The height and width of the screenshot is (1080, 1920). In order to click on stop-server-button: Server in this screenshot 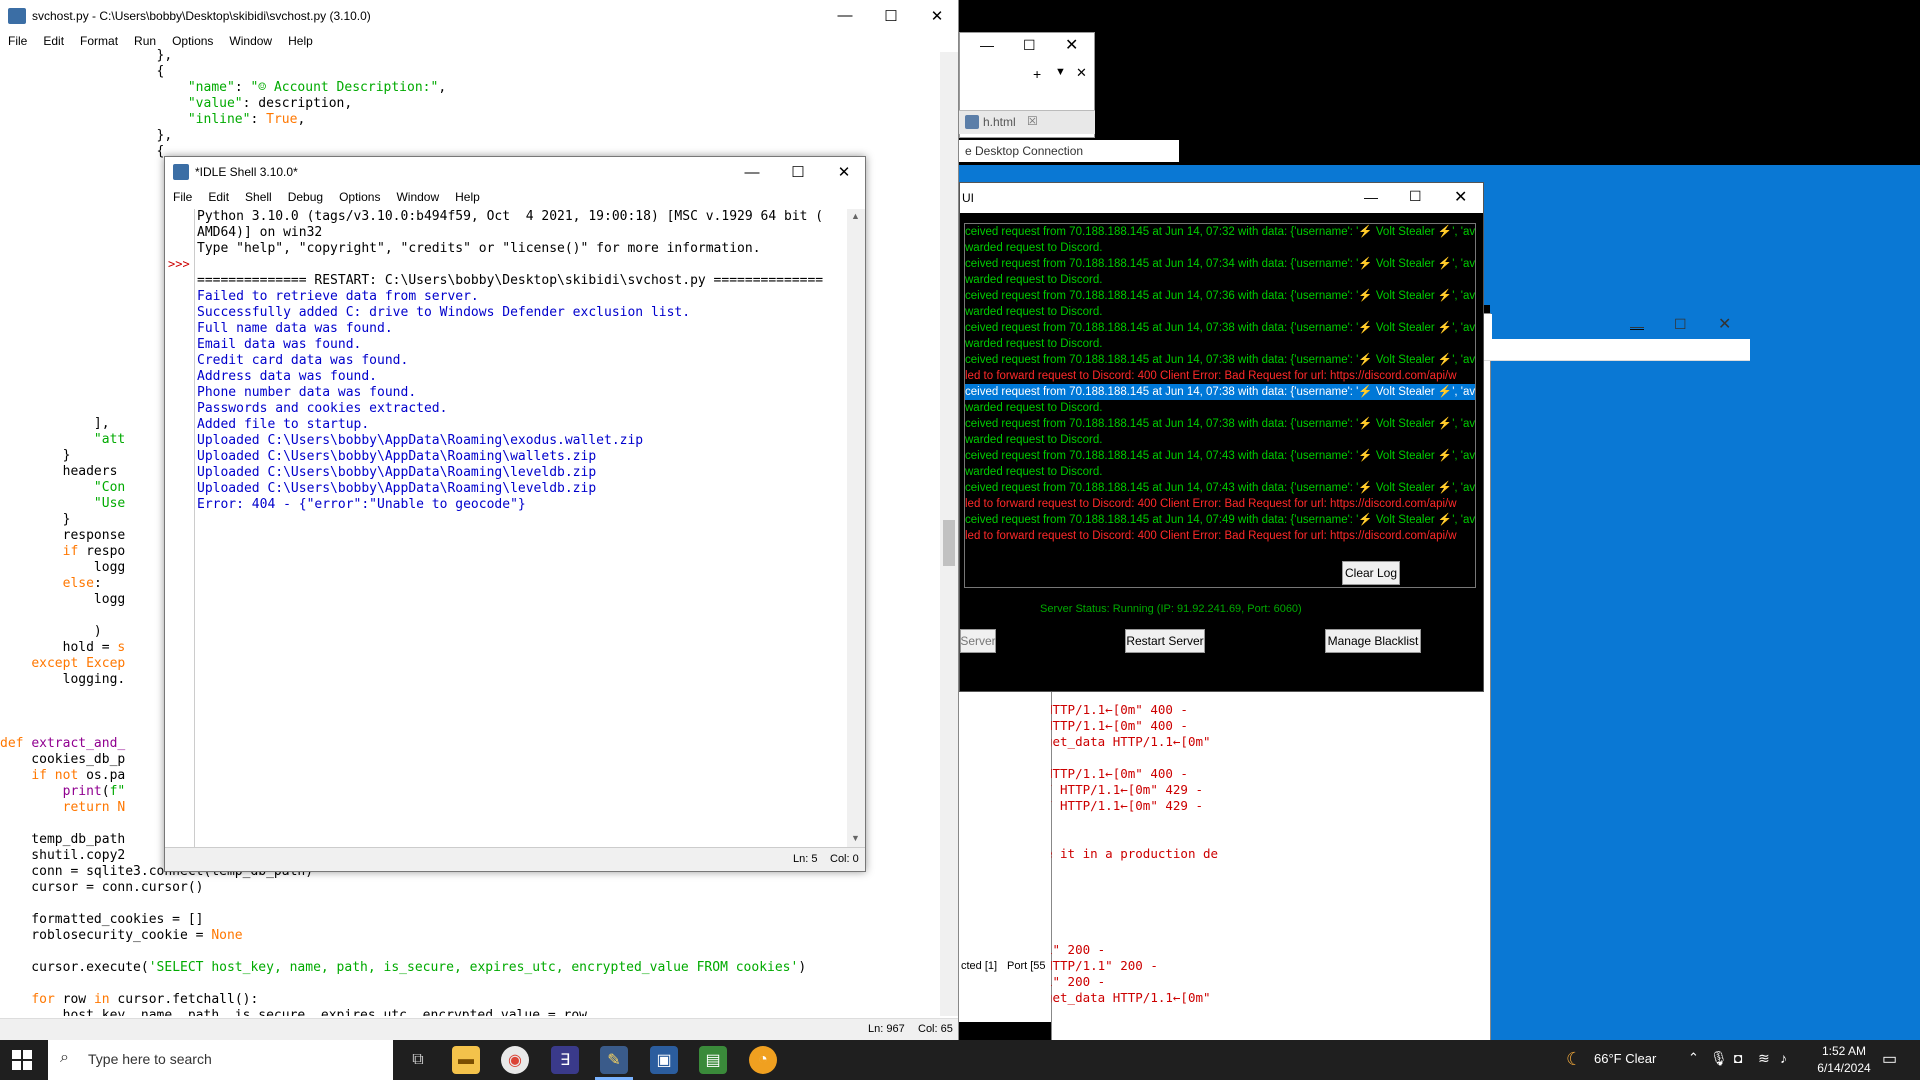, I will do `click(978, 641)`.